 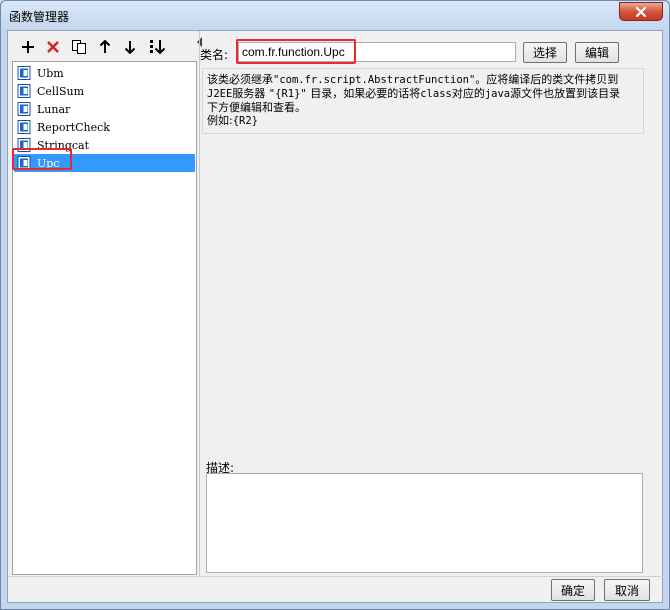 What do you see at coordinates (424, 523) in the screenshot?
I see `description-textarea` at bounding box center [424, 523].